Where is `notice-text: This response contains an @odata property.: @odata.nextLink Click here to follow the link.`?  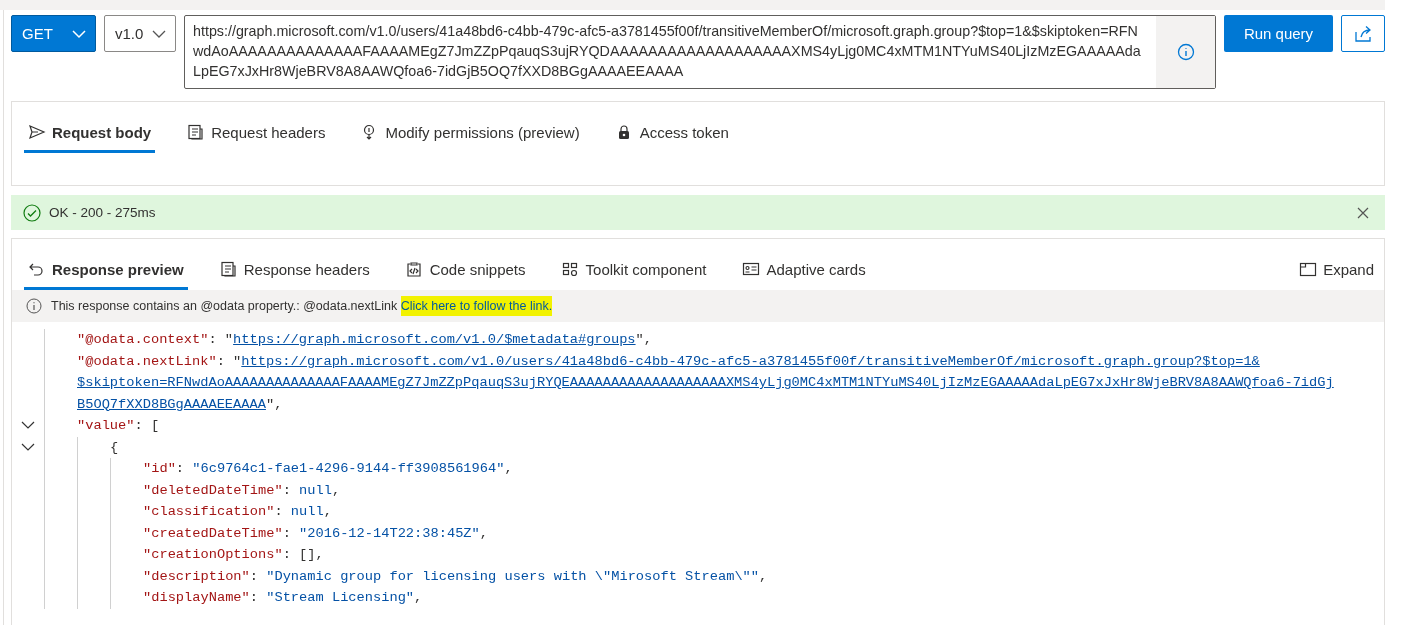 notice-text: This response contains an @odata property.: @odata.nextLink Click here to follow the link. is located at coordinates (302, 306).